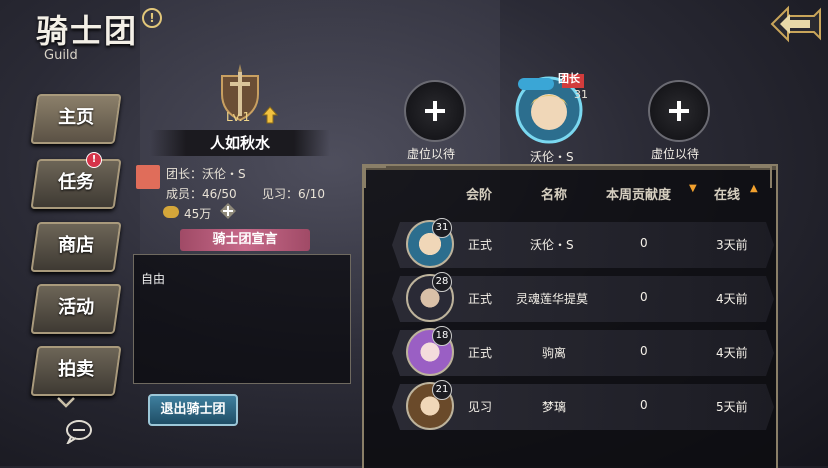  I want to click on level-up-arrow-icon, so click(270, 115).